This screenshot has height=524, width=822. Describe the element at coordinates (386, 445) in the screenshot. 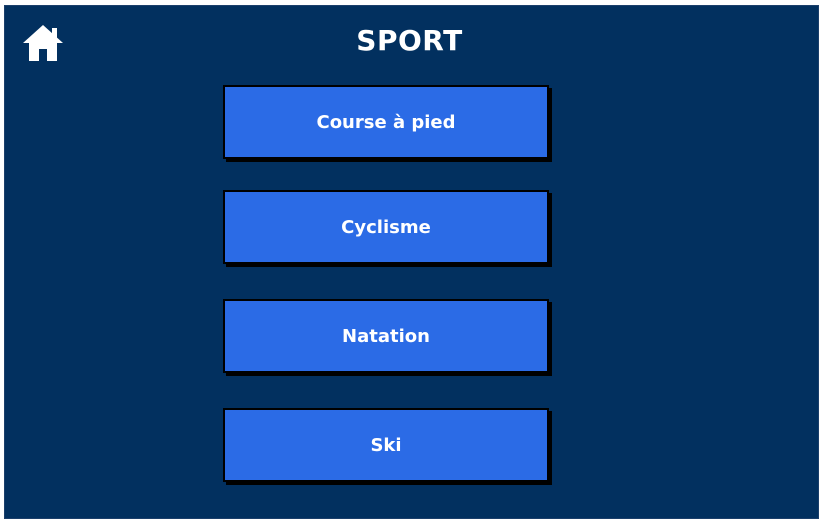

I see `sport-button-ski: Ski` at that location.